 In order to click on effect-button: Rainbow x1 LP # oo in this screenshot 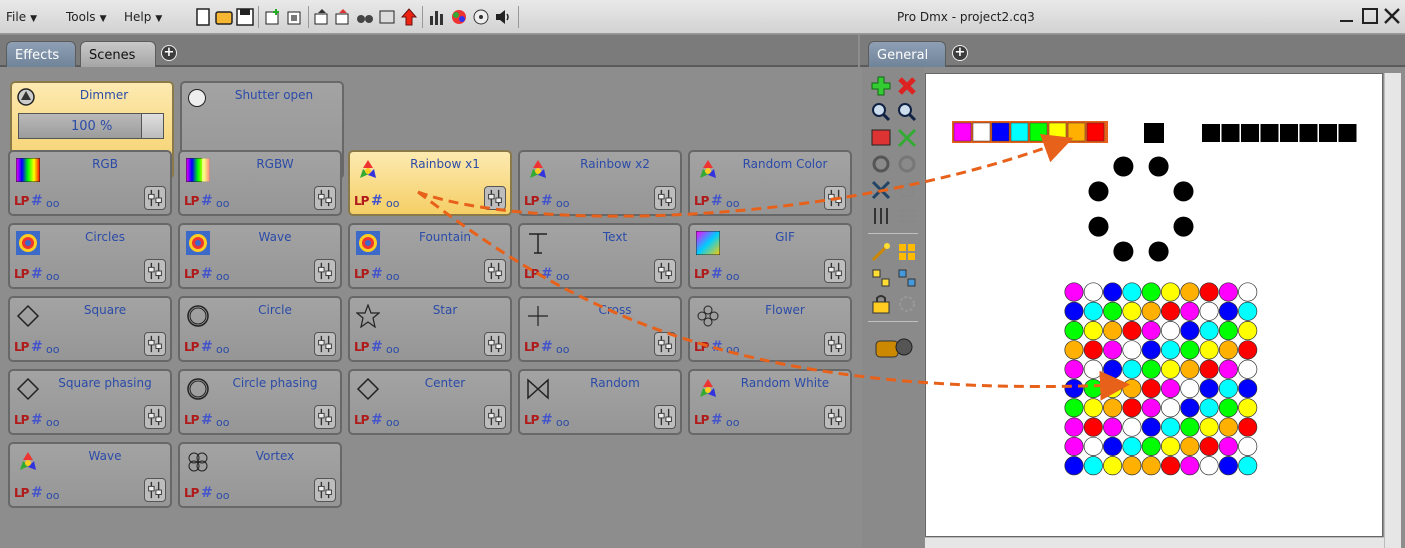, I will do `click(430, 183)`.